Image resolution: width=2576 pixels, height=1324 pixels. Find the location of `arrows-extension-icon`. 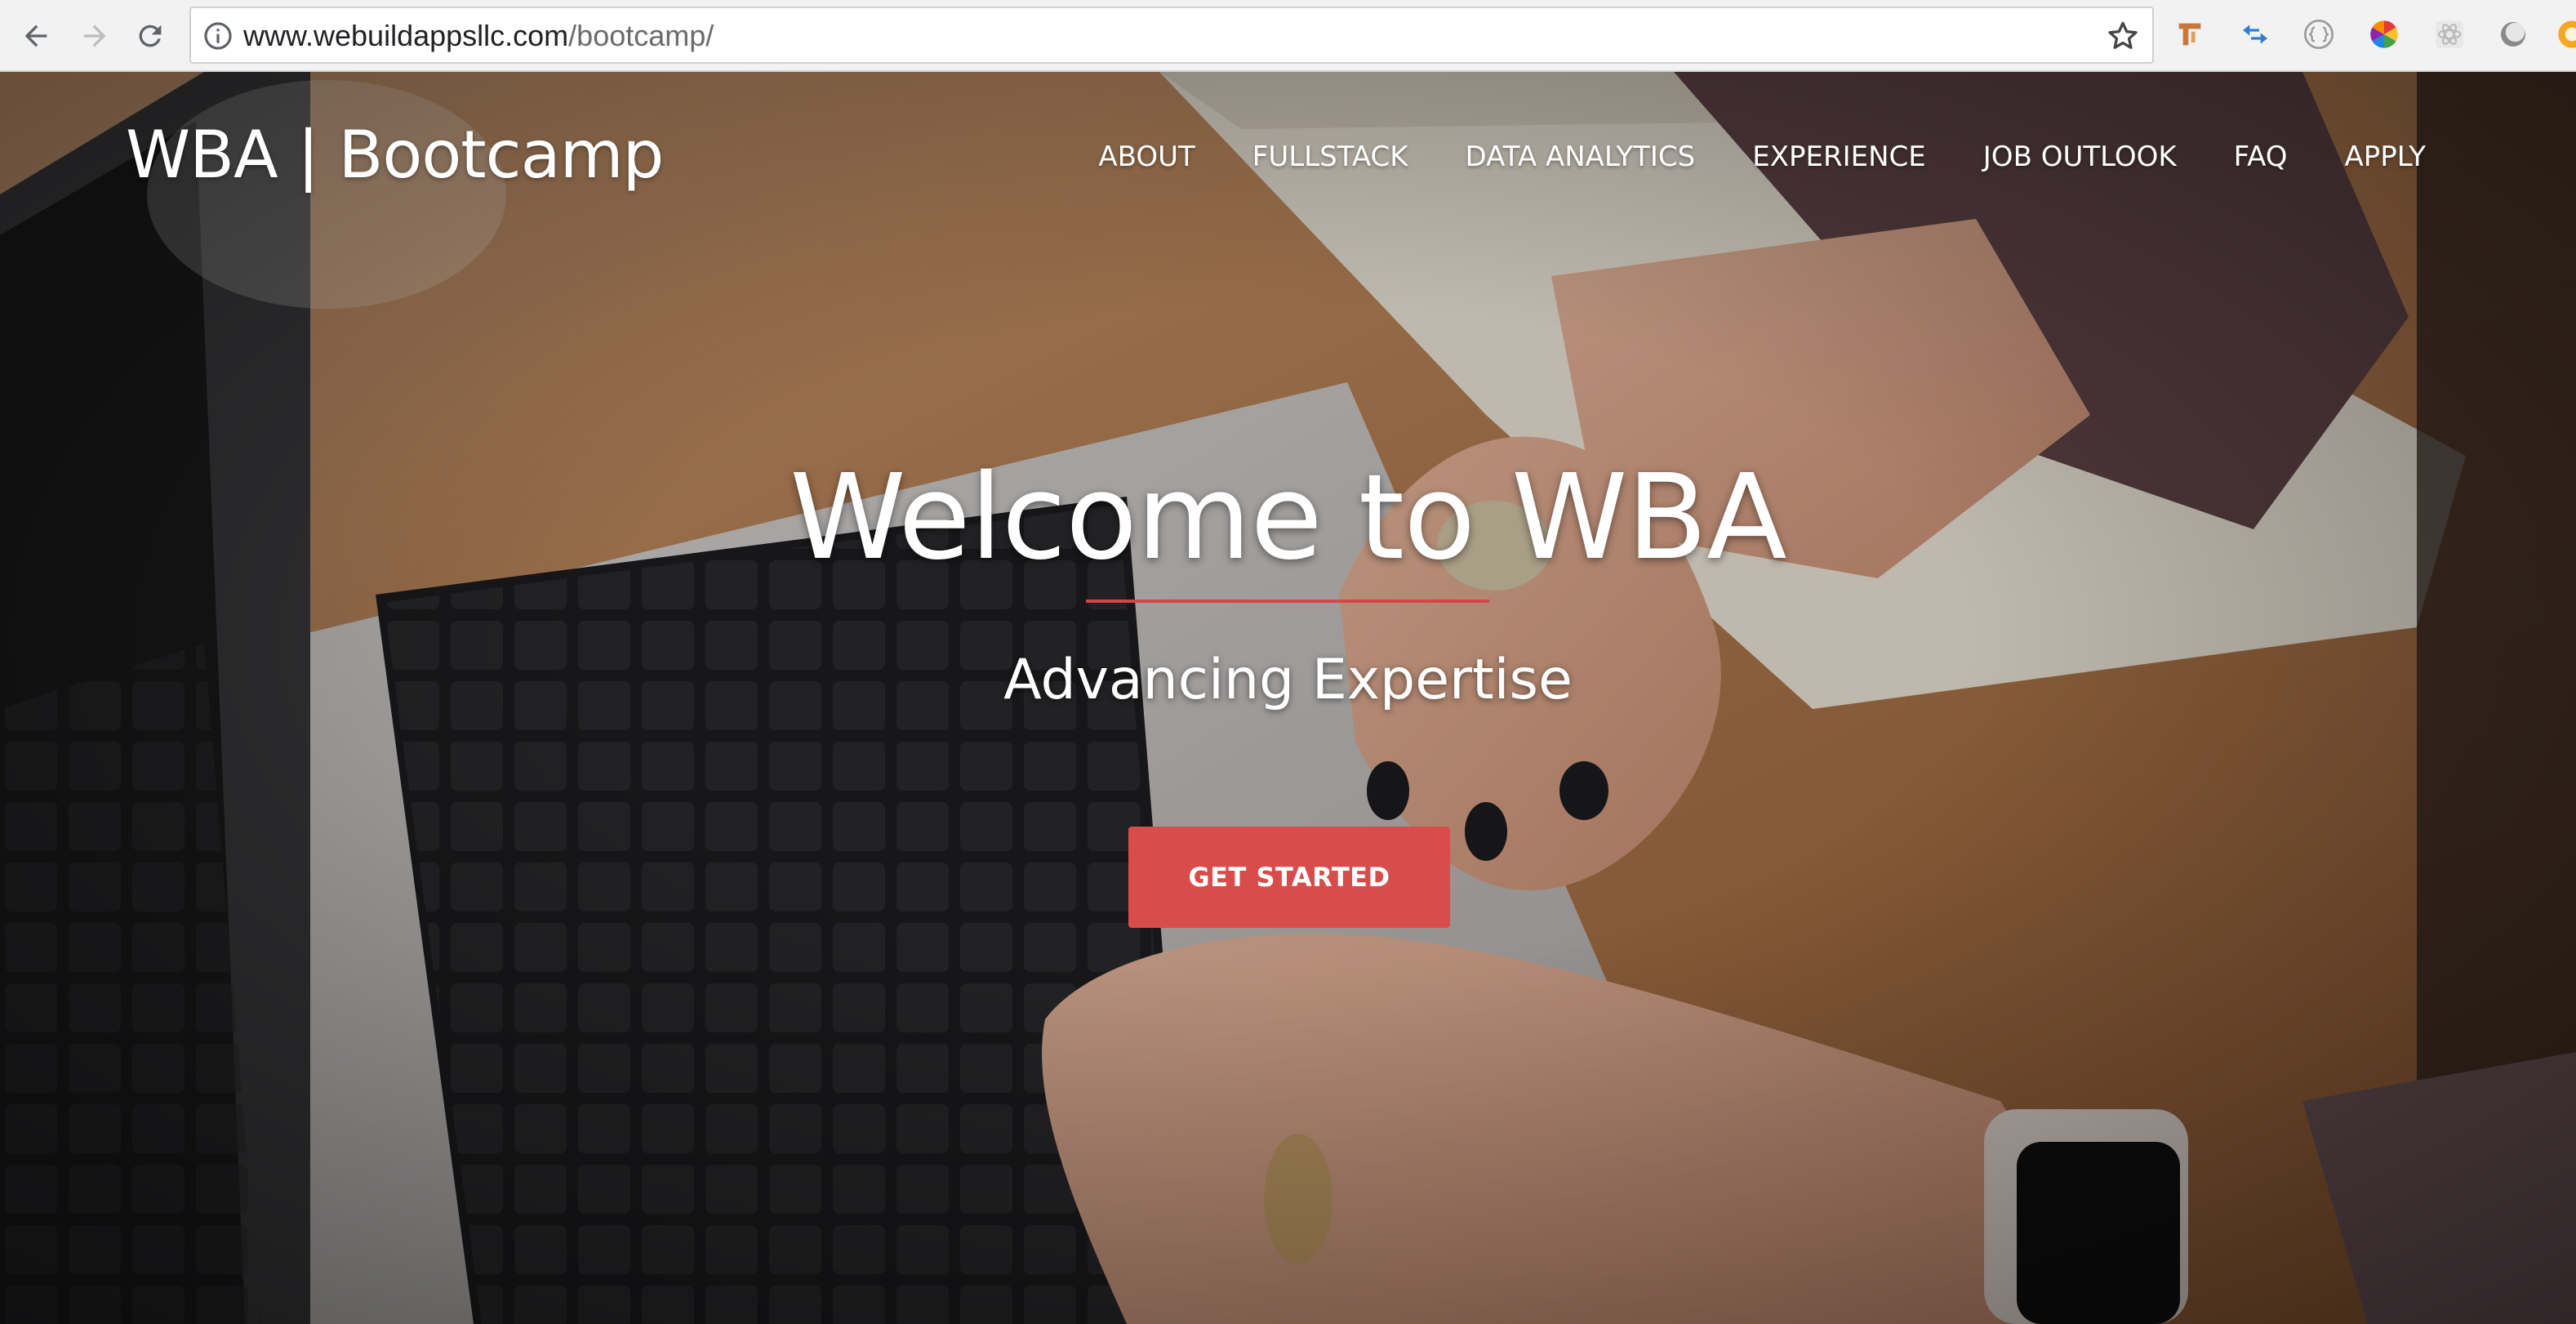

arrows-extension-icon is located at coordinates (2255, 34).